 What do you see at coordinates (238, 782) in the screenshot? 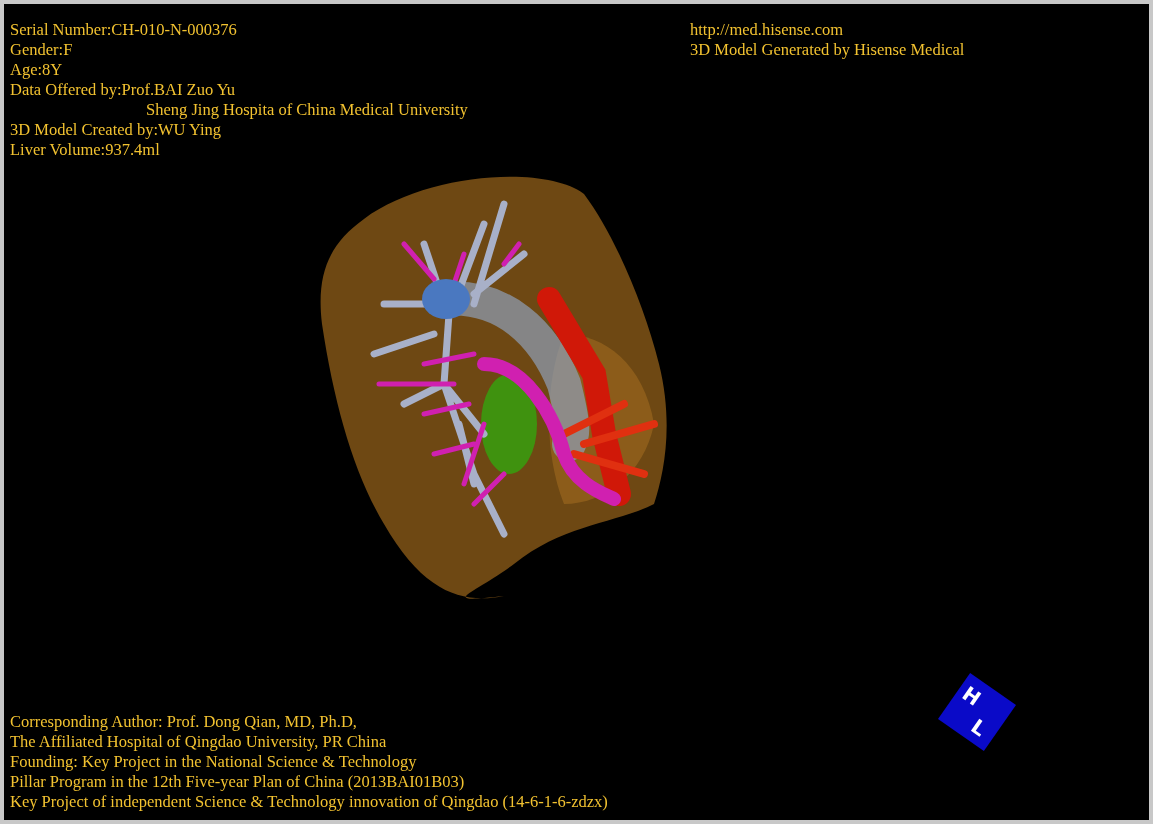
I see `credit-text: Pillar Program in the 12th Five-year Plan of China (2013BAI01B03)` at bounding box center [238, 782].